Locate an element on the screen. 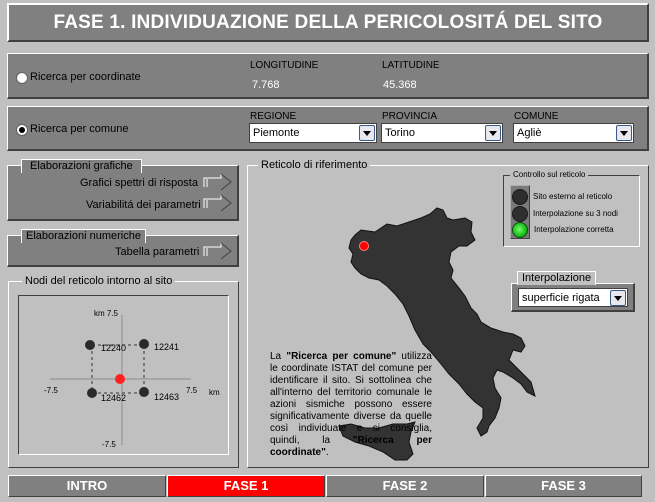 The image size is (655, 502). tab-intro: INTRO is located at coordinates (87, 486).